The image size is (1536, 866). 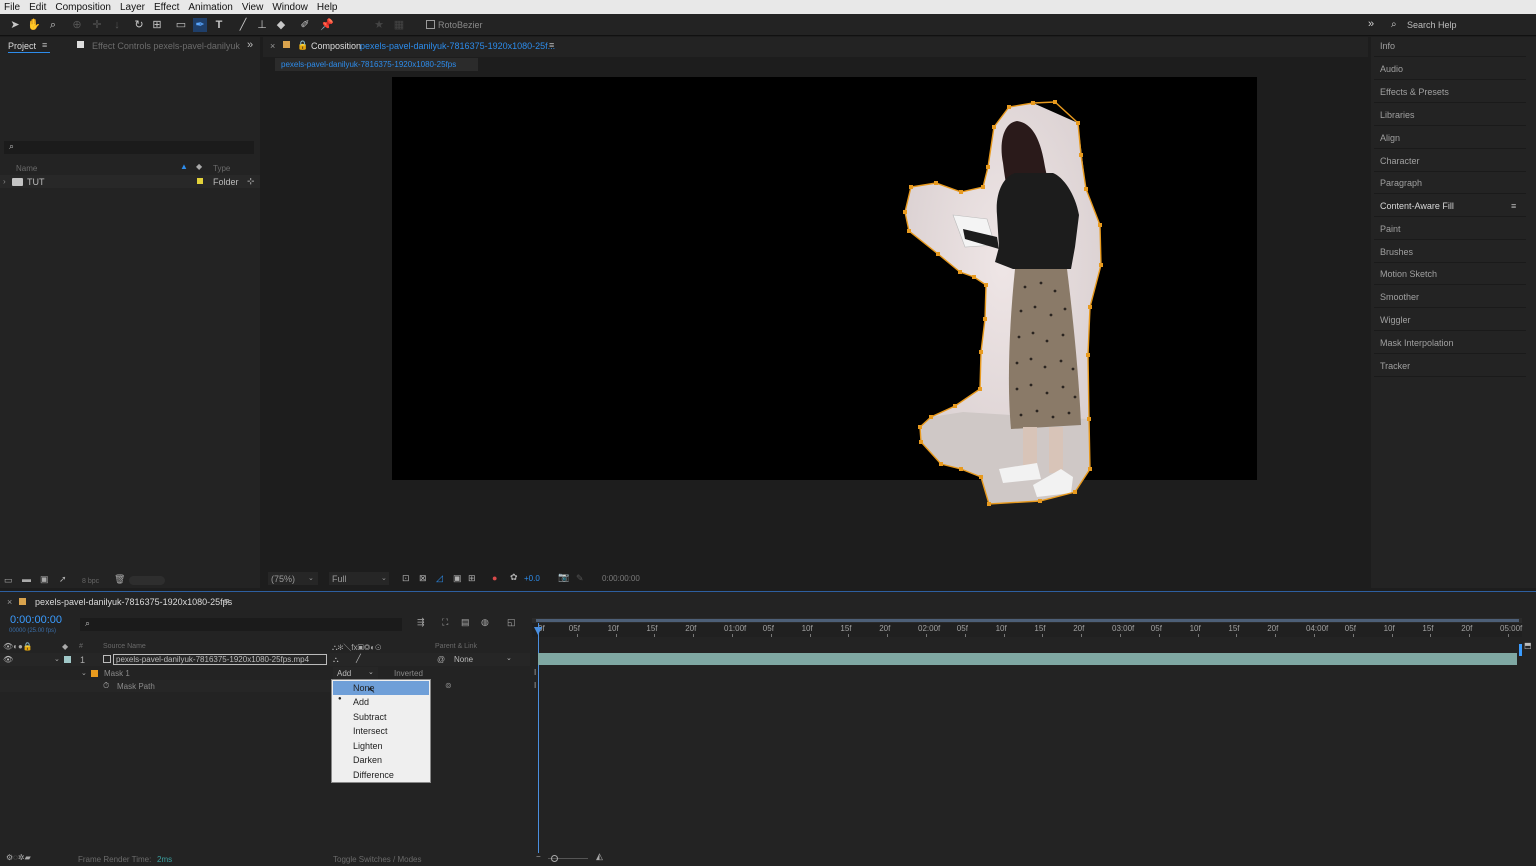 What do you see at coordinates (327, 25) in the screenshot?
I see `puppet-tool-icon: 📌` at bounding box center [327, 25].